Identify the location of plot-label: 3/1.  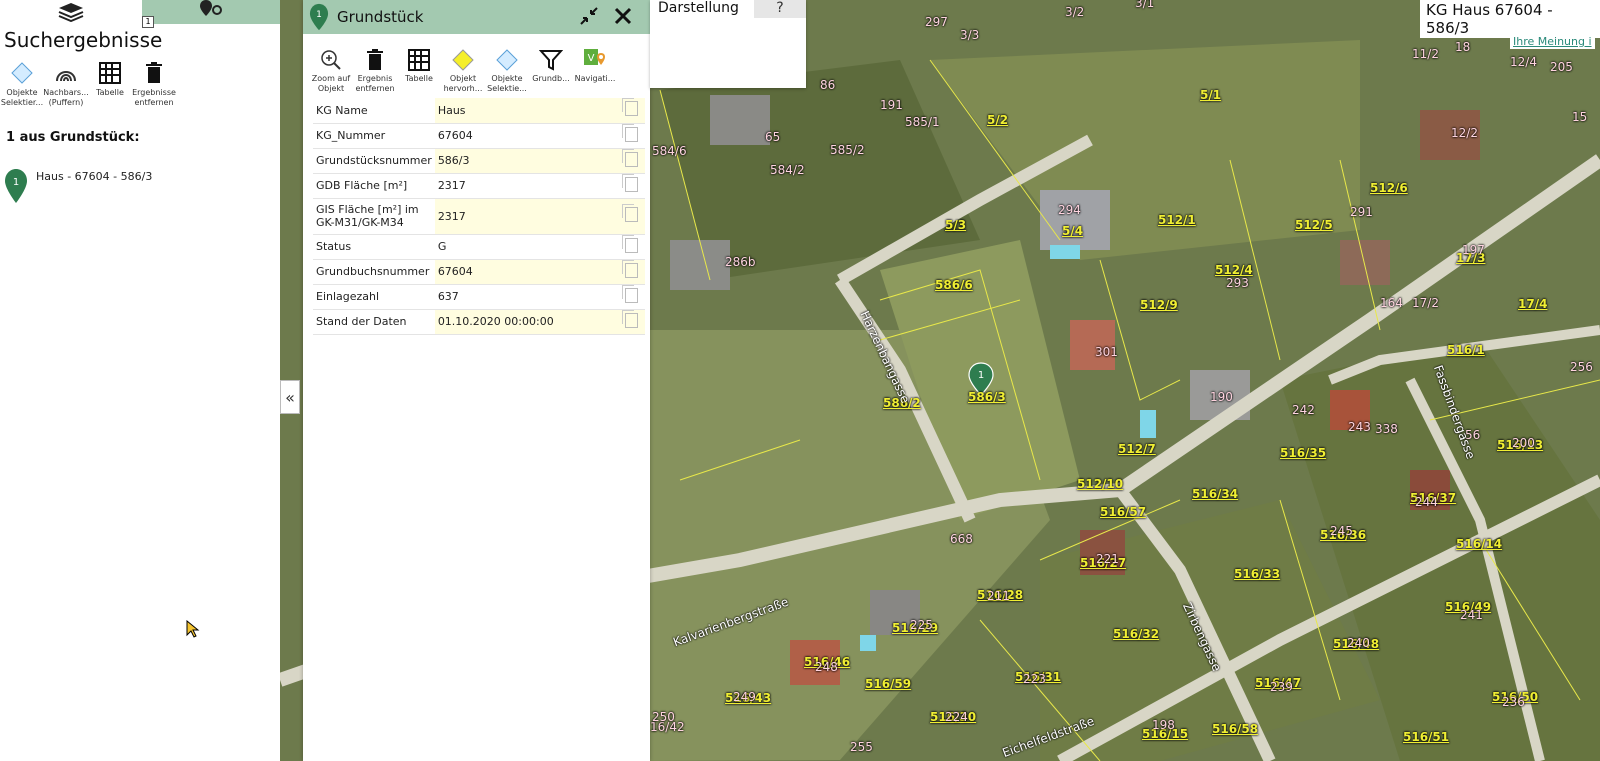
(1145, 5).